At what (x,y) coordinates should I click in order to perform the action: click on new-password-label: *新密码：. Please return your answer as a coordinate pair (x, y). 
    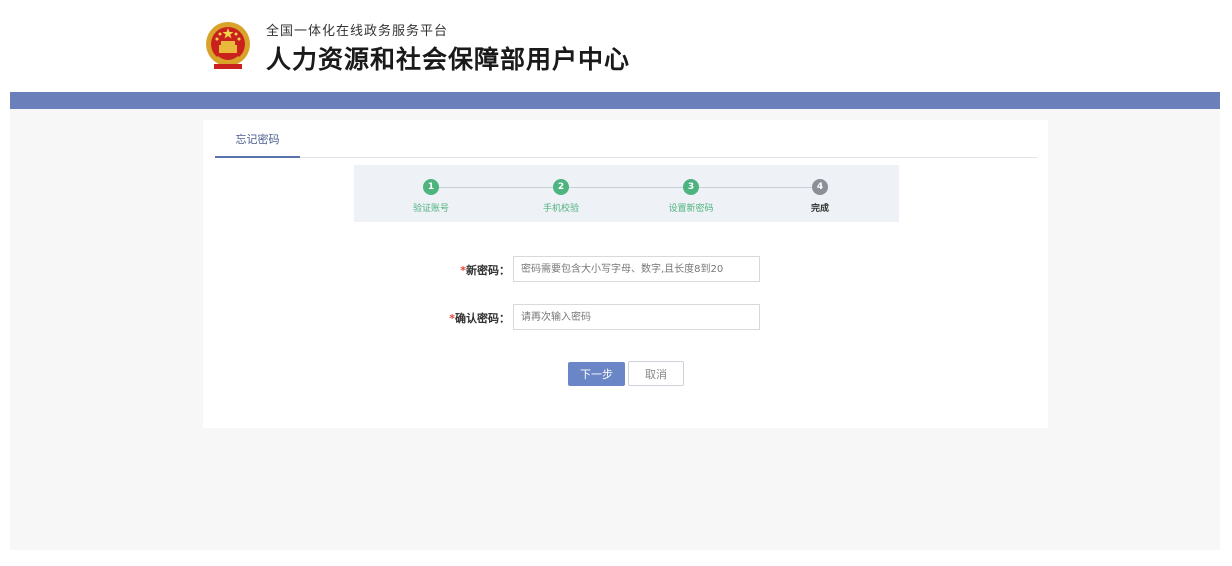
    Looking at the image, I should click on (470, 270).